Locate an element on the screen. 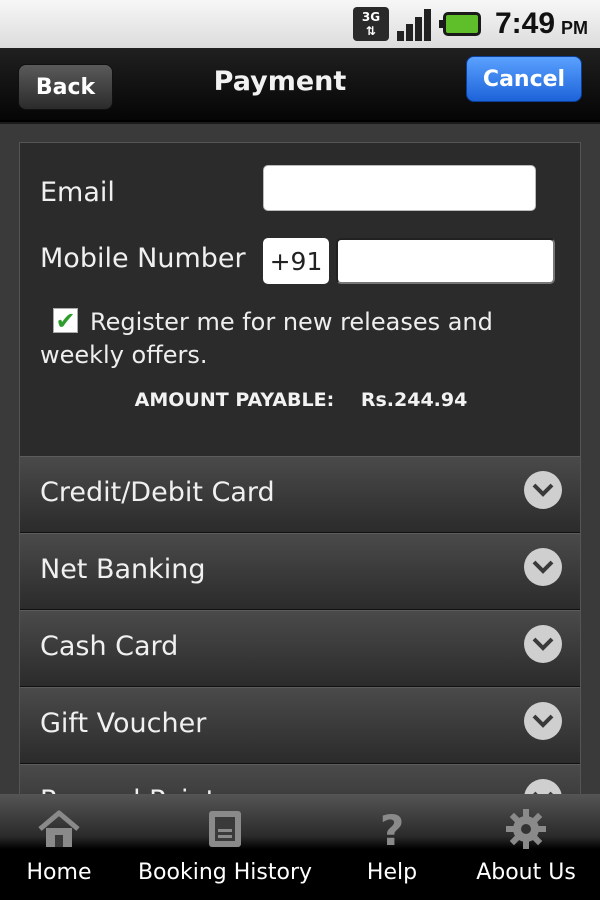  nav-help: ? Help is located at coordinates (392, 847).